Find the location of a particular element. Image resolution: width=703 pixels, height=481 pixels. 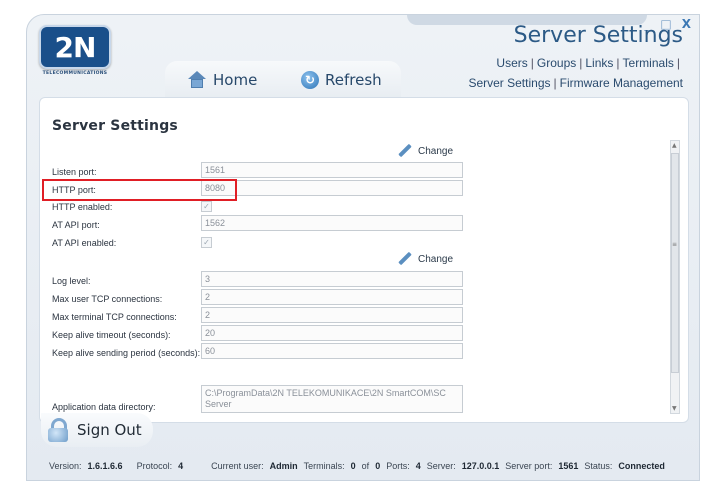

server-label: Server: is located at coordinates (441, 466).